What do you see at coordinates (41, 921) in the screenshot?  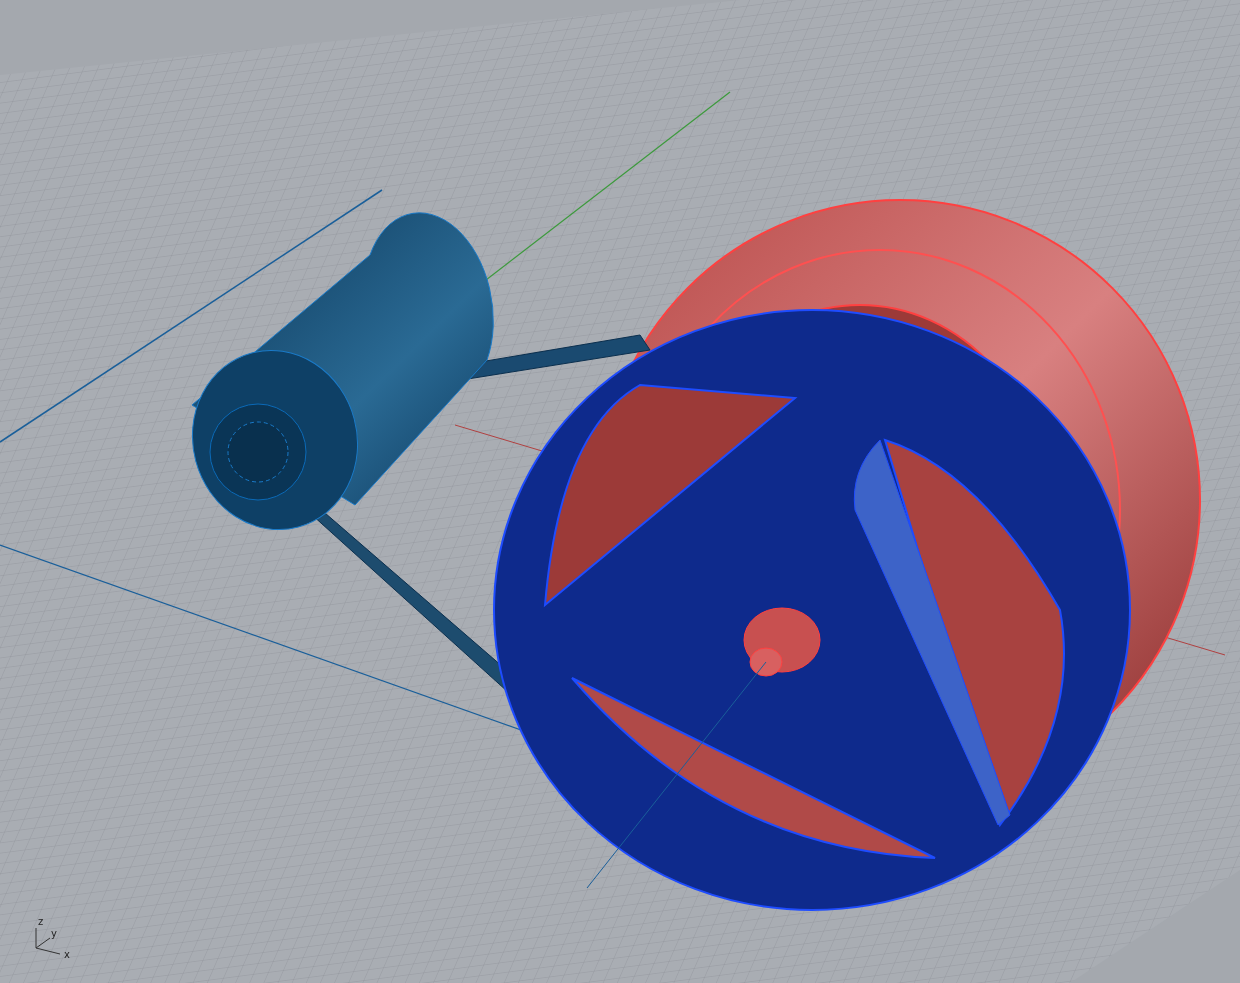 I see `axis-label: z` at bounding box center [41, 921].